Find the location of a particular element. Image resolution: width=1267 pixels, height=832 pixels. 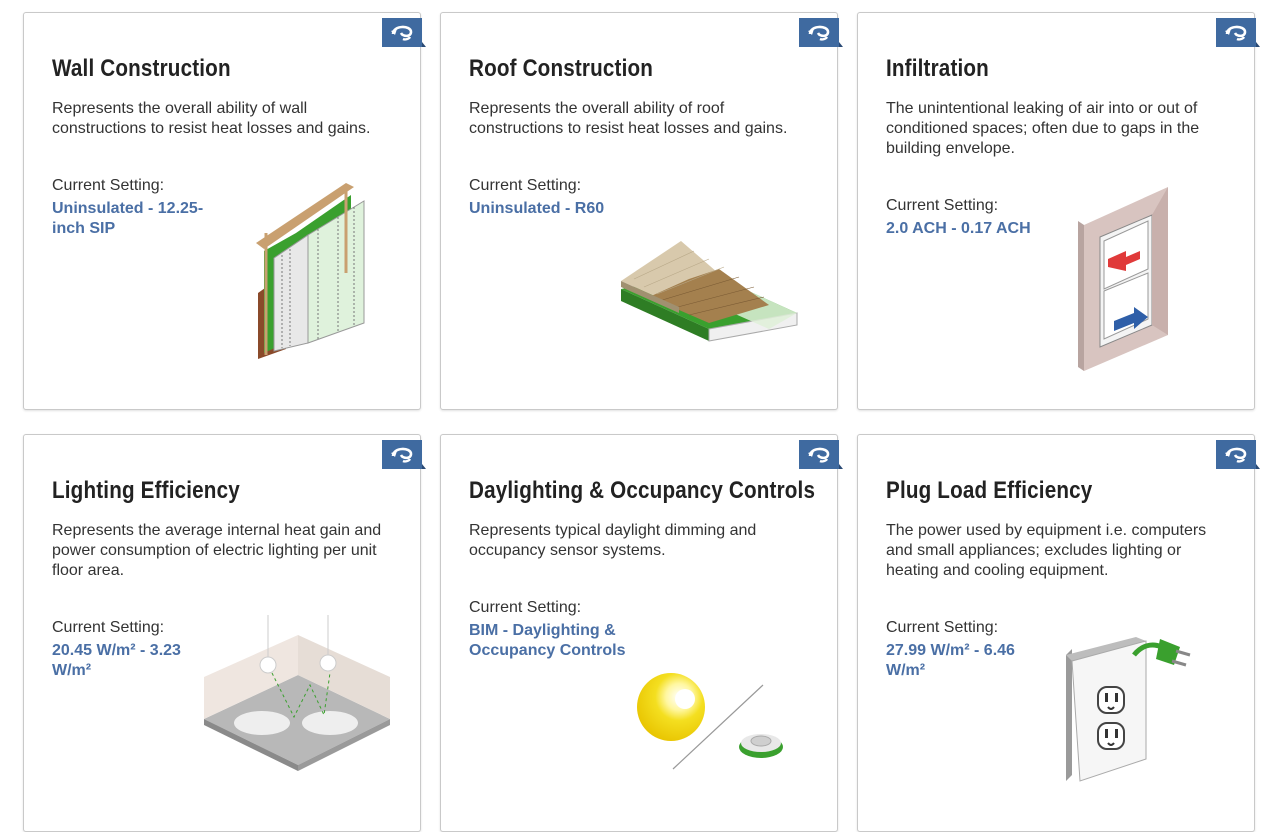

current-setting-value: BIM - Daylighting & Occupancy Controls is located at coordinates (554, 641).